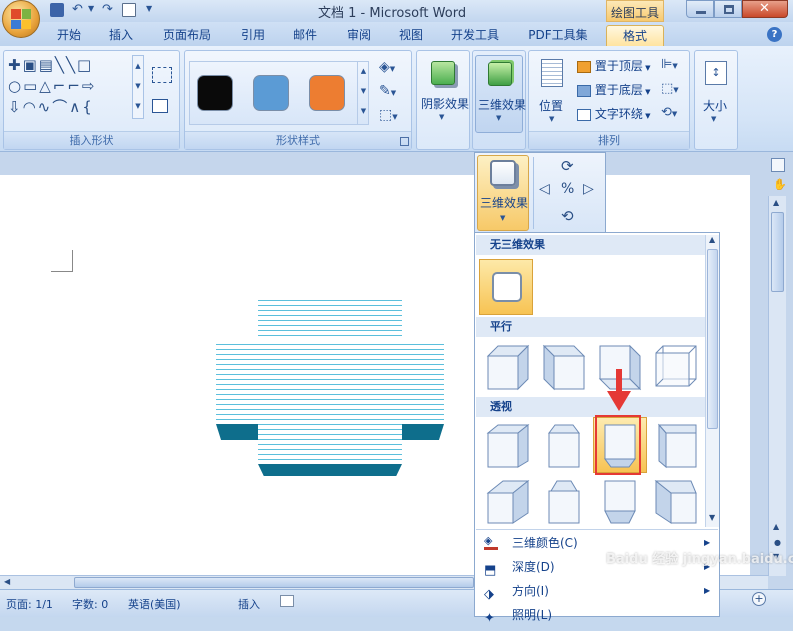 The image size is (793, 631). What do you see at coordinates (712, 517) in the screenshot?
I see `gallery-scroll-down-icon: ▼` at bounding box center [712, 517].